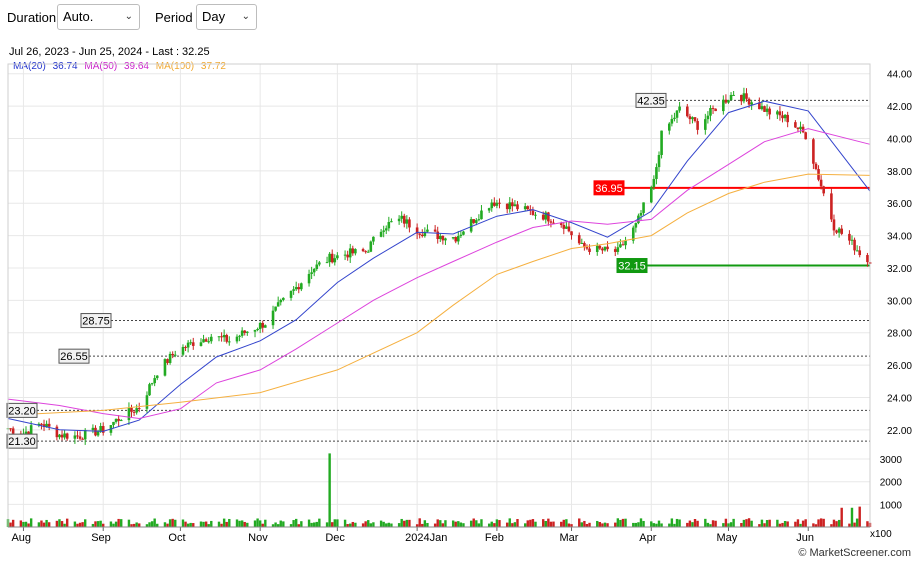  I want to click on watermark: © MarketScreener.com, so click(854, 553).